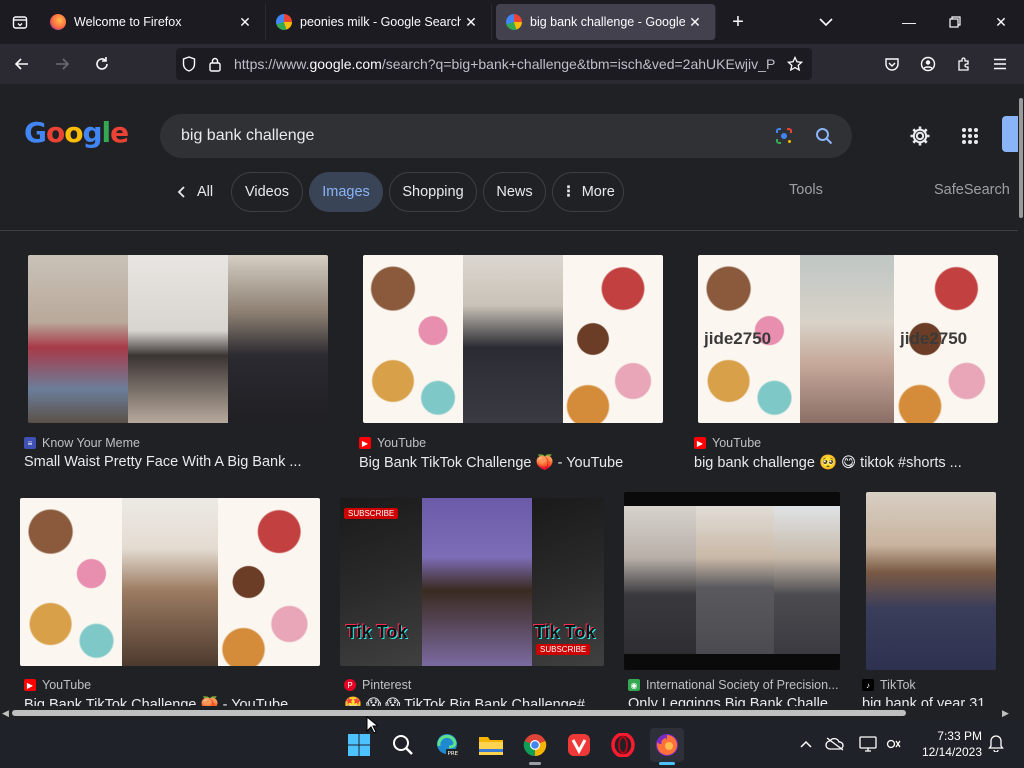  I want to click on result-image-5: SUBSCRIBE Tik Tok Tik Tok SUBSCRIBE, so click(472, 582).